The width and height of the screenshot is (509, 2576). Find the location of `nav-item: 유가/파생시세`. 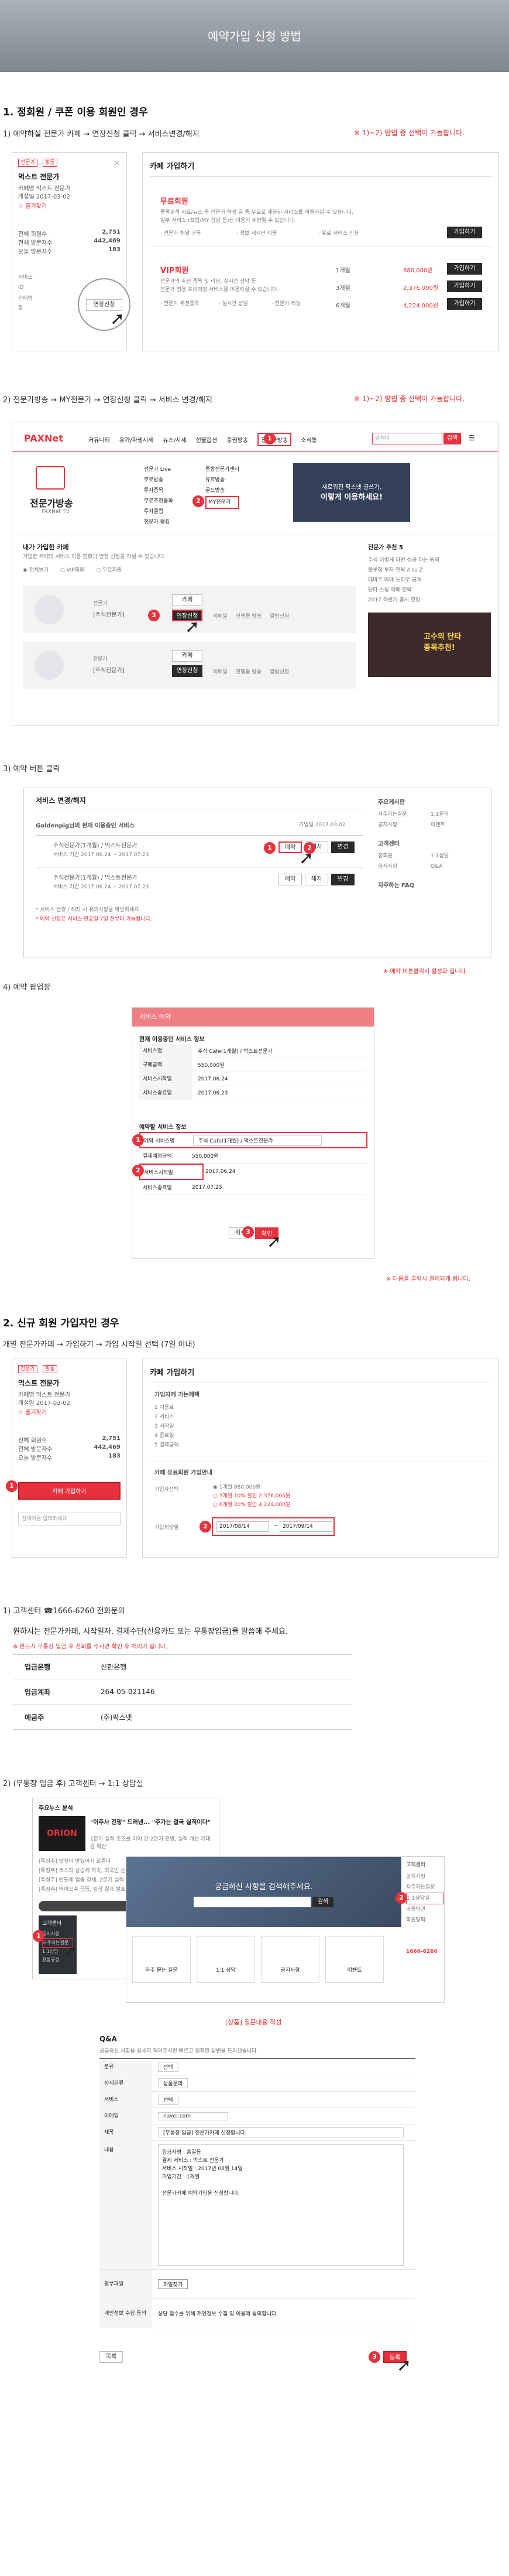

nav-item: 유가/파생시세 is located at coordinates (136, 440).